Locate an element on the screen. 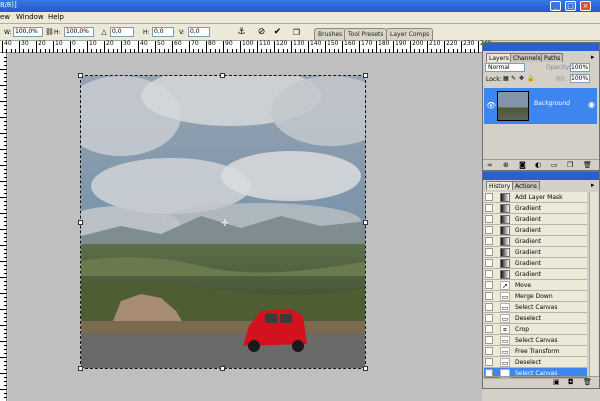 The height and width of the screenshot is (401, 600). menu-window: Window is located at coordinates (30, 17).